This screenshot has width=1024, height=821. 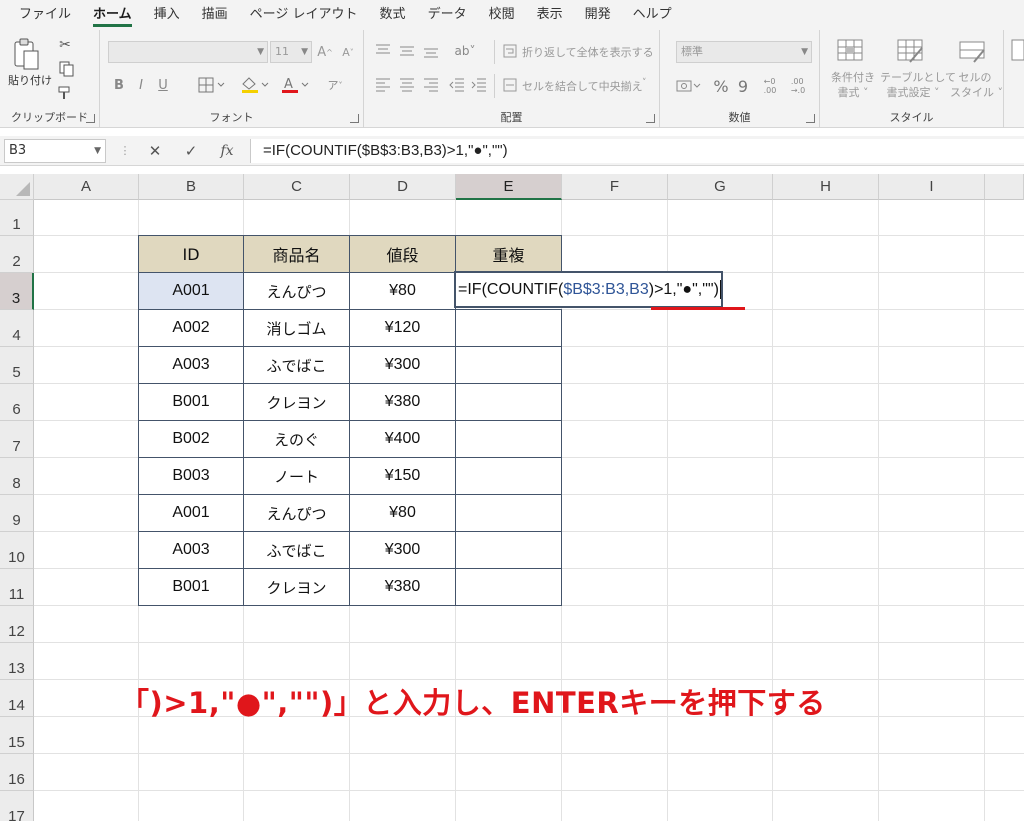 I want to click on table-cell: A002, so click(x=191, y=328).